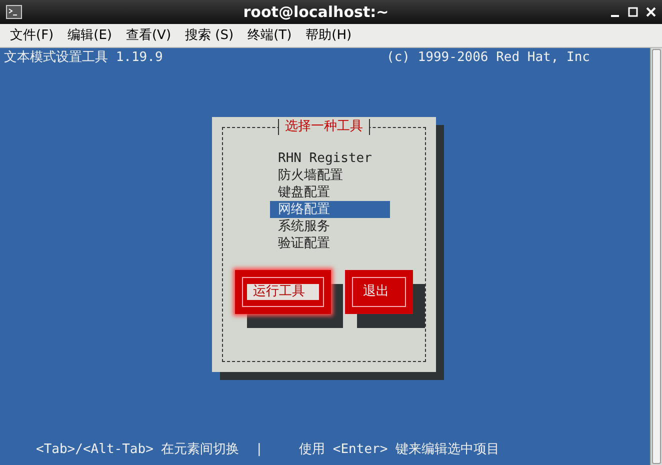 This screenshot has height=465, width=662. What do you see at coordinates (399, 450) in the screenshot?
I see `status-hint: 使用 <Enter> 键来编辑选中项目` at bounding box center [399, 450].